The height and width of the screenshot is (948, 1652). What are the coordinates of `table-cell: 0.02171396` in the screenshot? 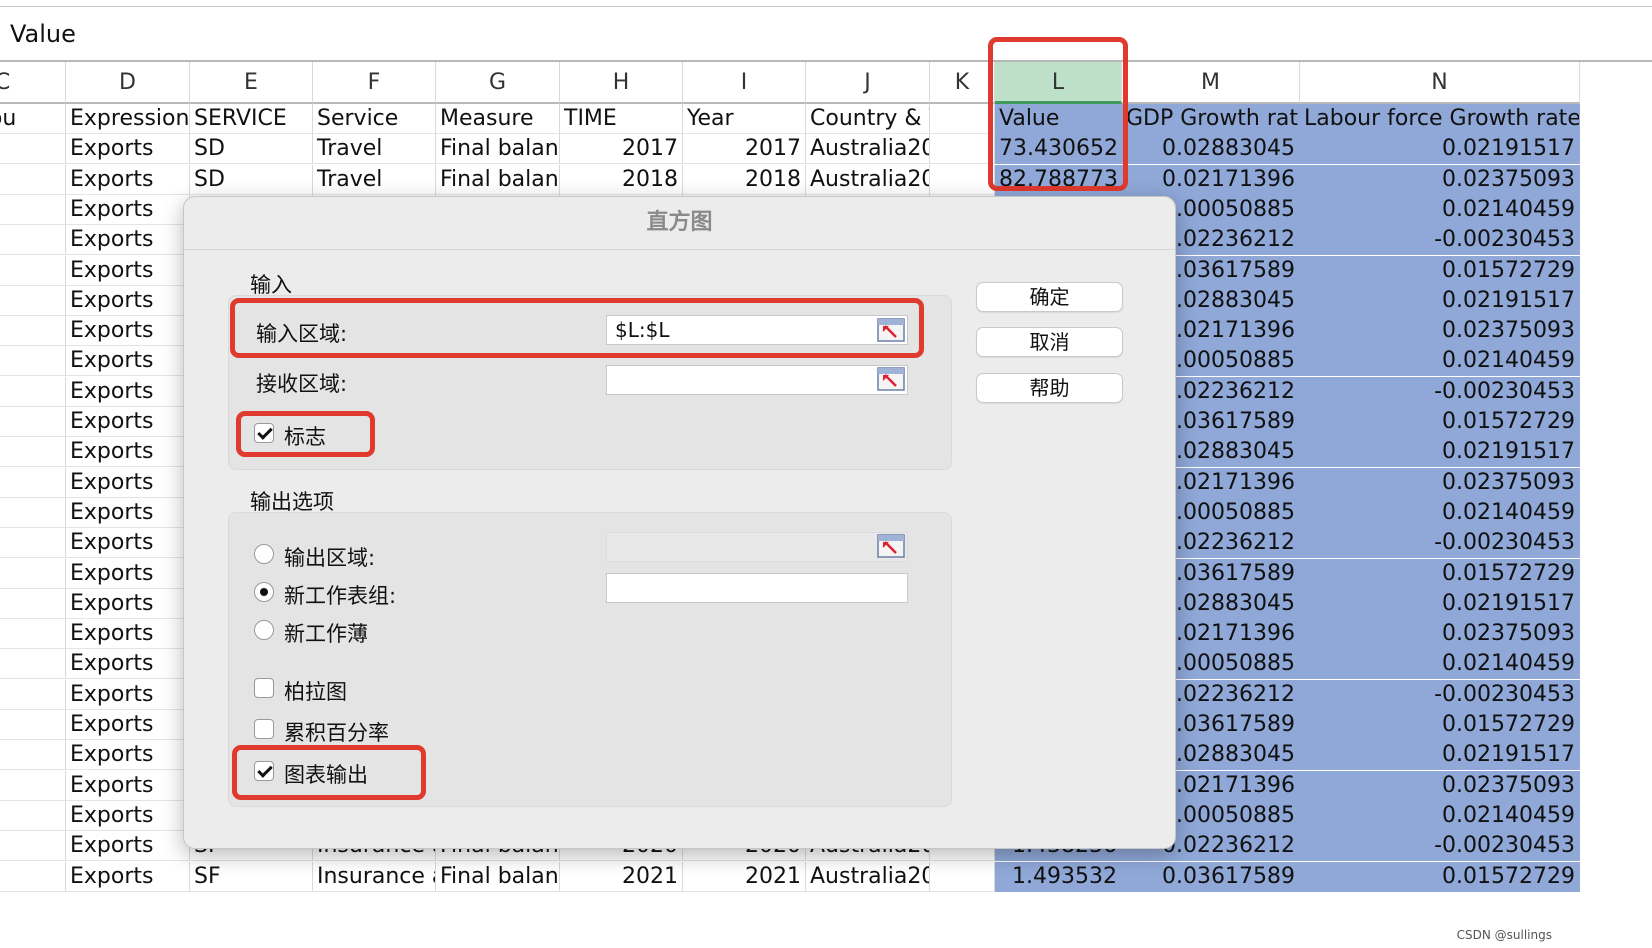 It's located at (1211, 179).